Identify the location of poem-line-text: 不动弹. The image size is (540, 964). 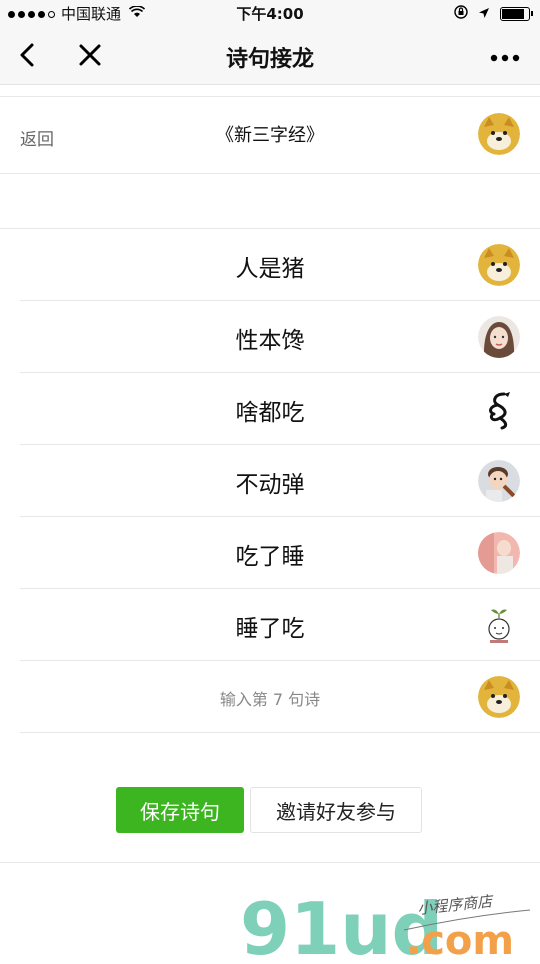
(270, 485).